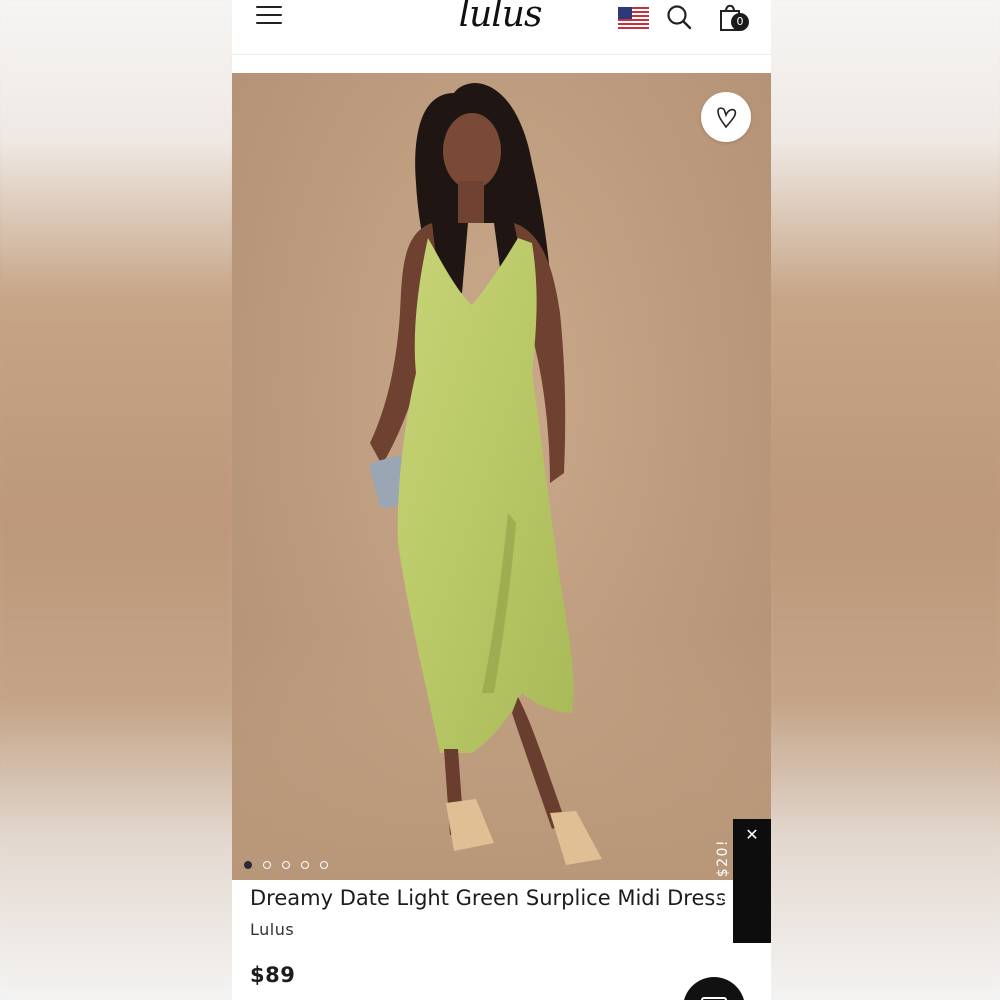 The height and width of the screenshot is (1000, 1000). I want to click on promo-label: GET $20!, so click(732, 876).